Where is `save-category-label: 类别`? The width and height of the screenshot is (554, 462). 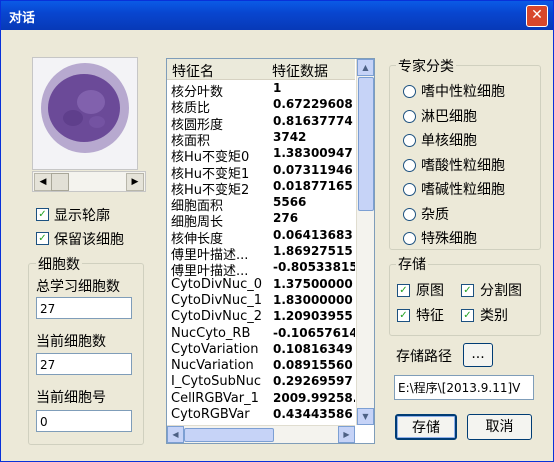
save-category-label: 类别 is located at coordinates (494, 316).